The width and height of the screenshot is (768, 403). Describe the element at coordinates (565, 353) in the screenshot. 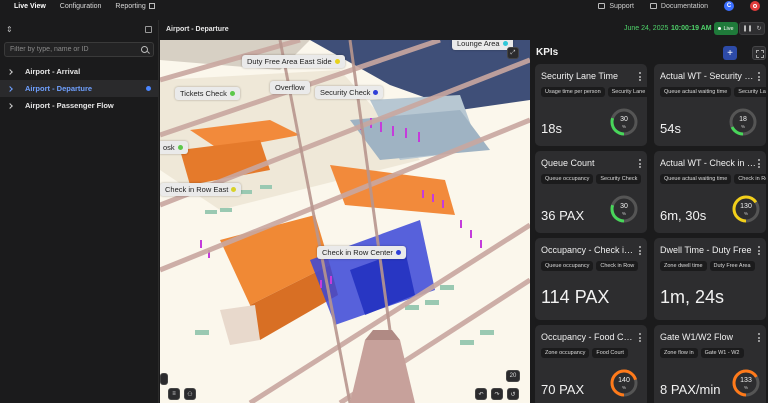

I see `kpi-tag: Zone occupancy` at that location.